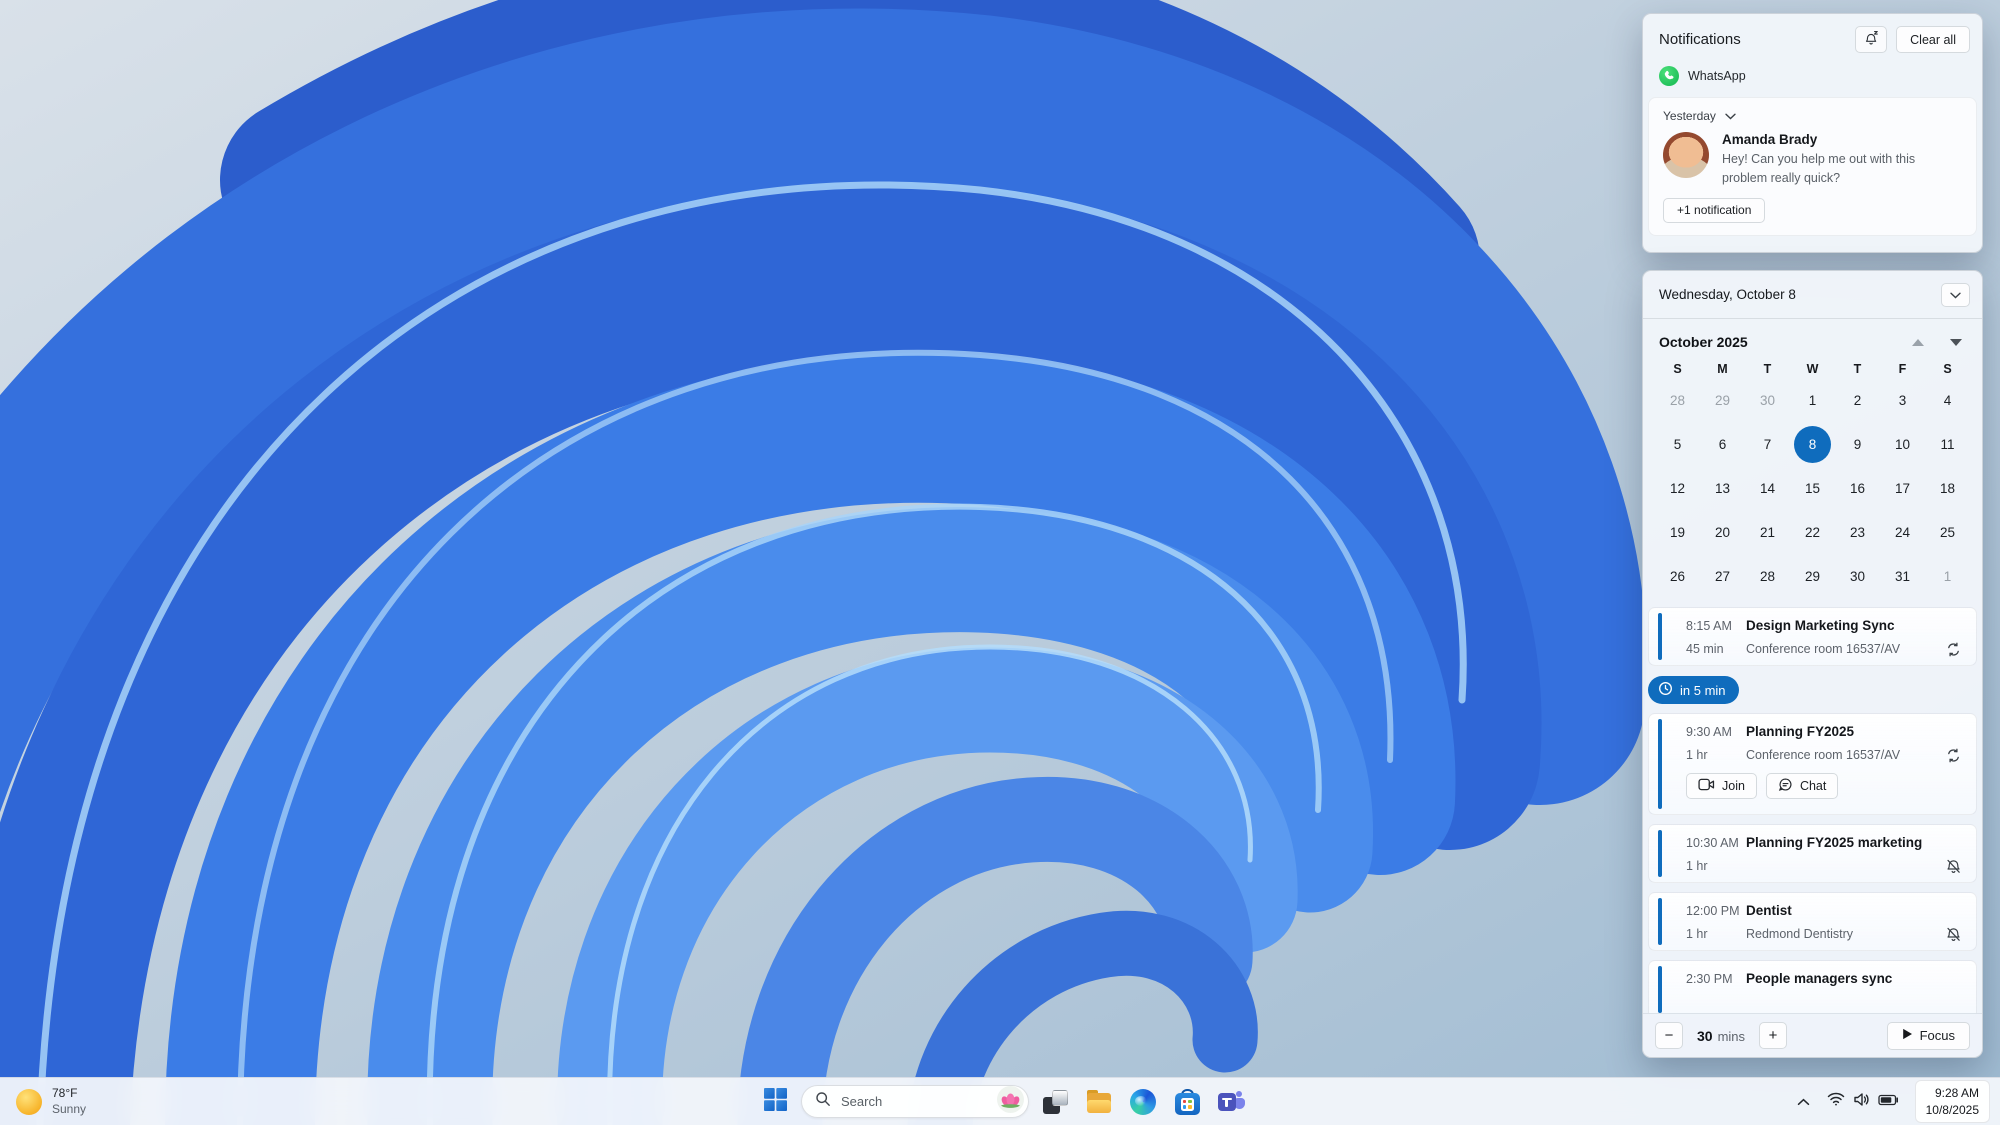 The height and width of the screenshot is (1125, 2000). Describe the element at coordinates (1857, 444) in the screenshot. I see `calendar-day: 9` at that location.